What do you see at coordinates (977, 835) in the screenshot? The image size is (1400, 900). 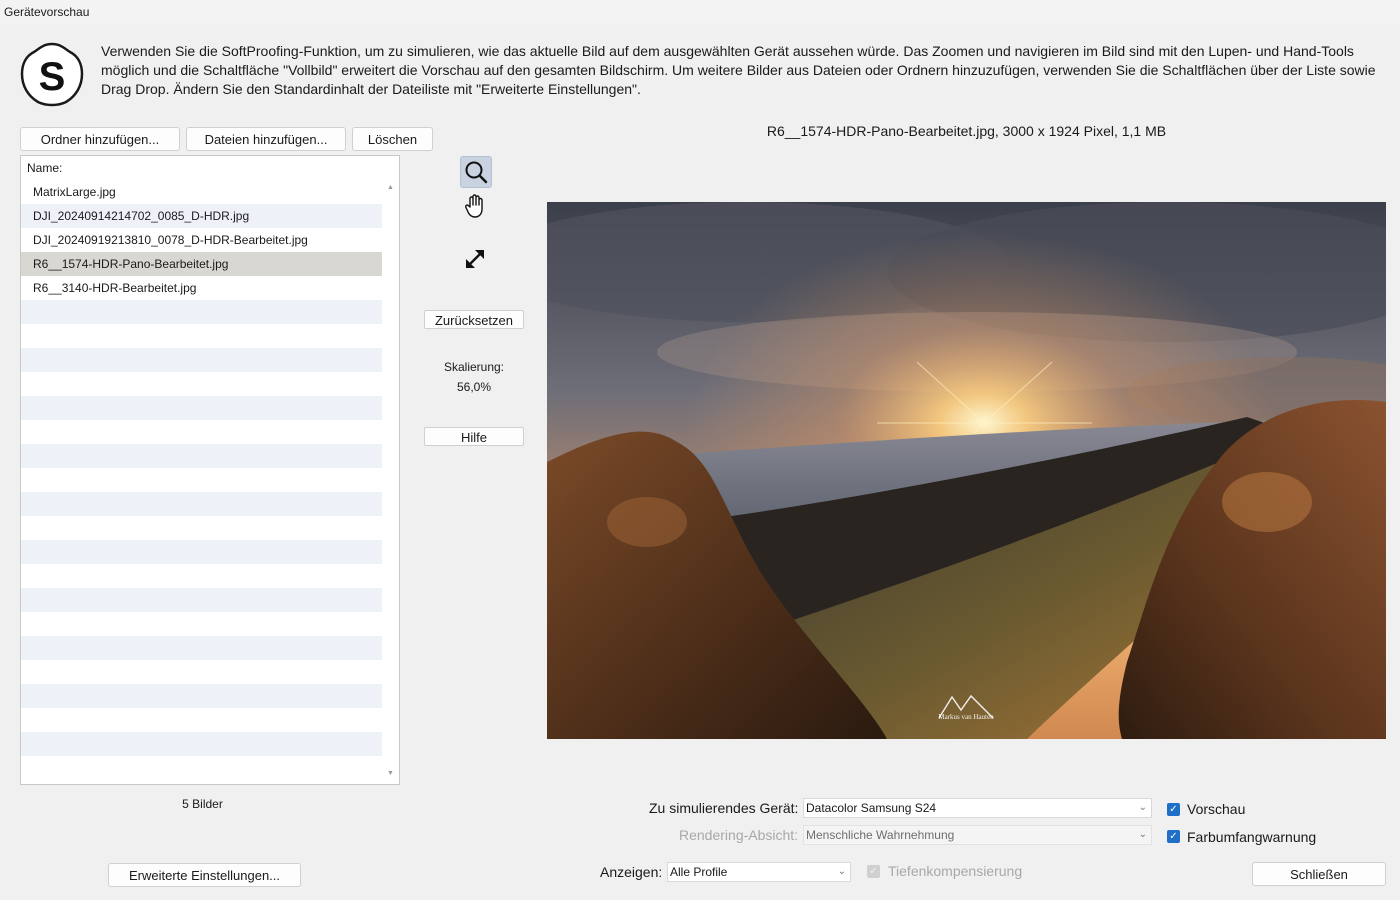 I see `intent-select: Menschliche Wahrnehmung ⌄` at bounding box center [977, 835].